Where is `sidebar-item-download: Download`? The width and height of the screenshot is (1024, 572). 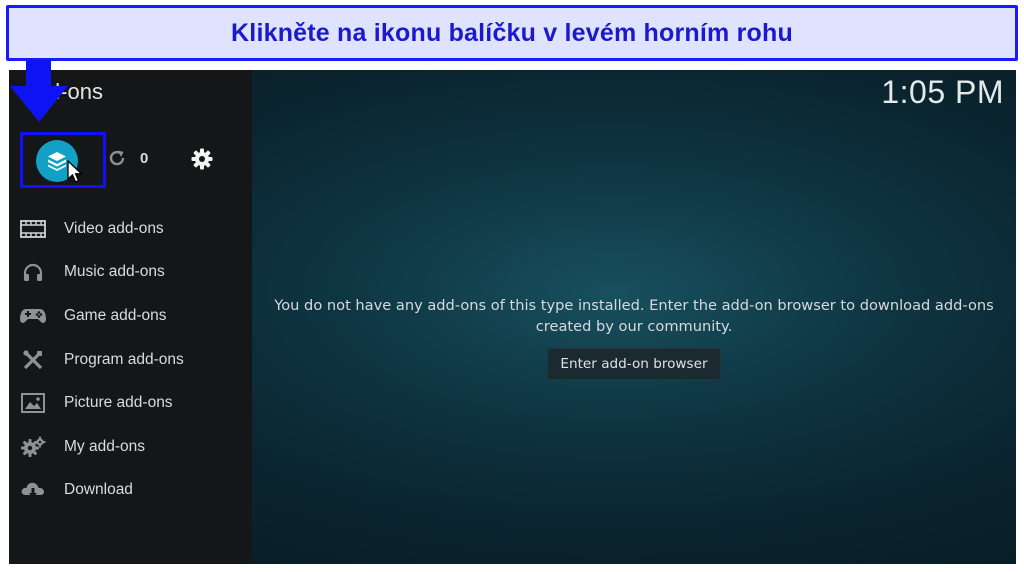
sidebar-item-download: Download is located at coordinates (130, 491).